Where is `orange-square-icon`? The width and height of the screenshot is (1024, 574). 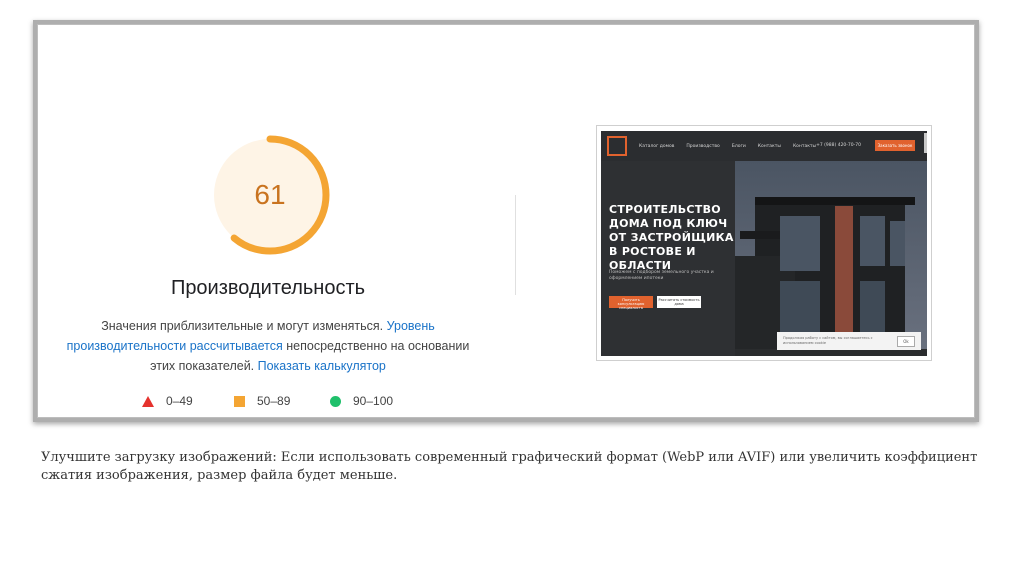 orange-square-icon is located at coordinates (239, 401).